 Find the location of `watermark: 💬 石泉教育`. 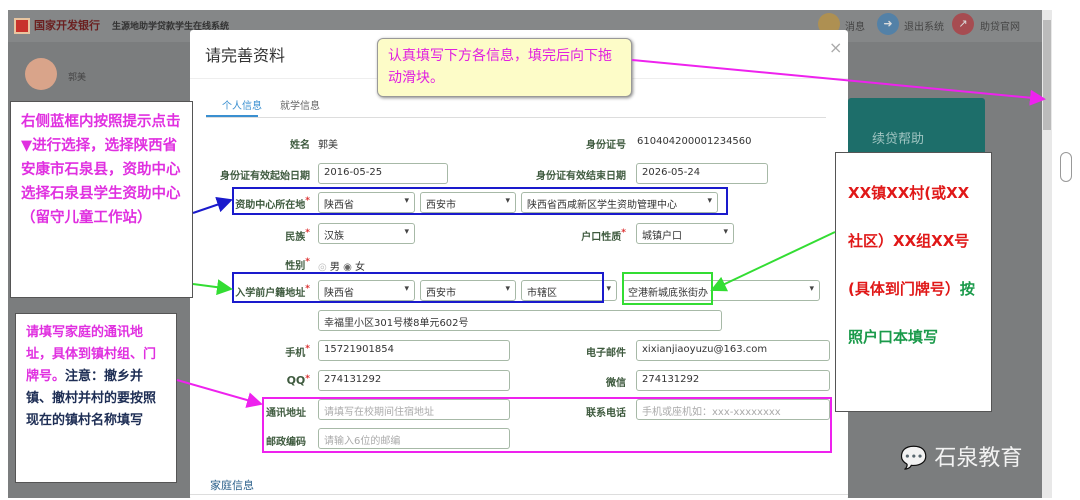

watermark: 💬 石泉教育 is located at coordinates (961, 456).